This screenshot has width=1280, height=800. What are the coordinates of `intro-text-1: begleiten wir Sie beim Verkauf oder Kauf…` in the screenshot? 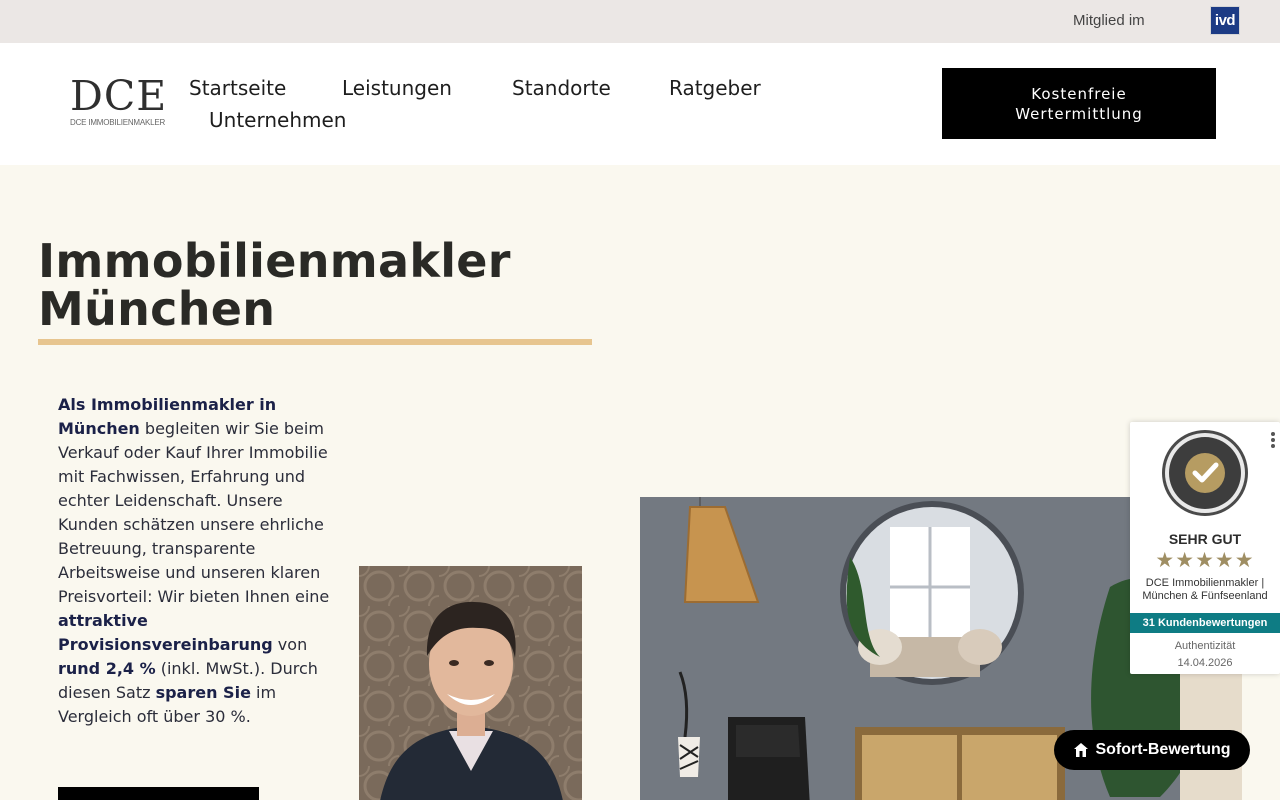 It's located at (194, 512).